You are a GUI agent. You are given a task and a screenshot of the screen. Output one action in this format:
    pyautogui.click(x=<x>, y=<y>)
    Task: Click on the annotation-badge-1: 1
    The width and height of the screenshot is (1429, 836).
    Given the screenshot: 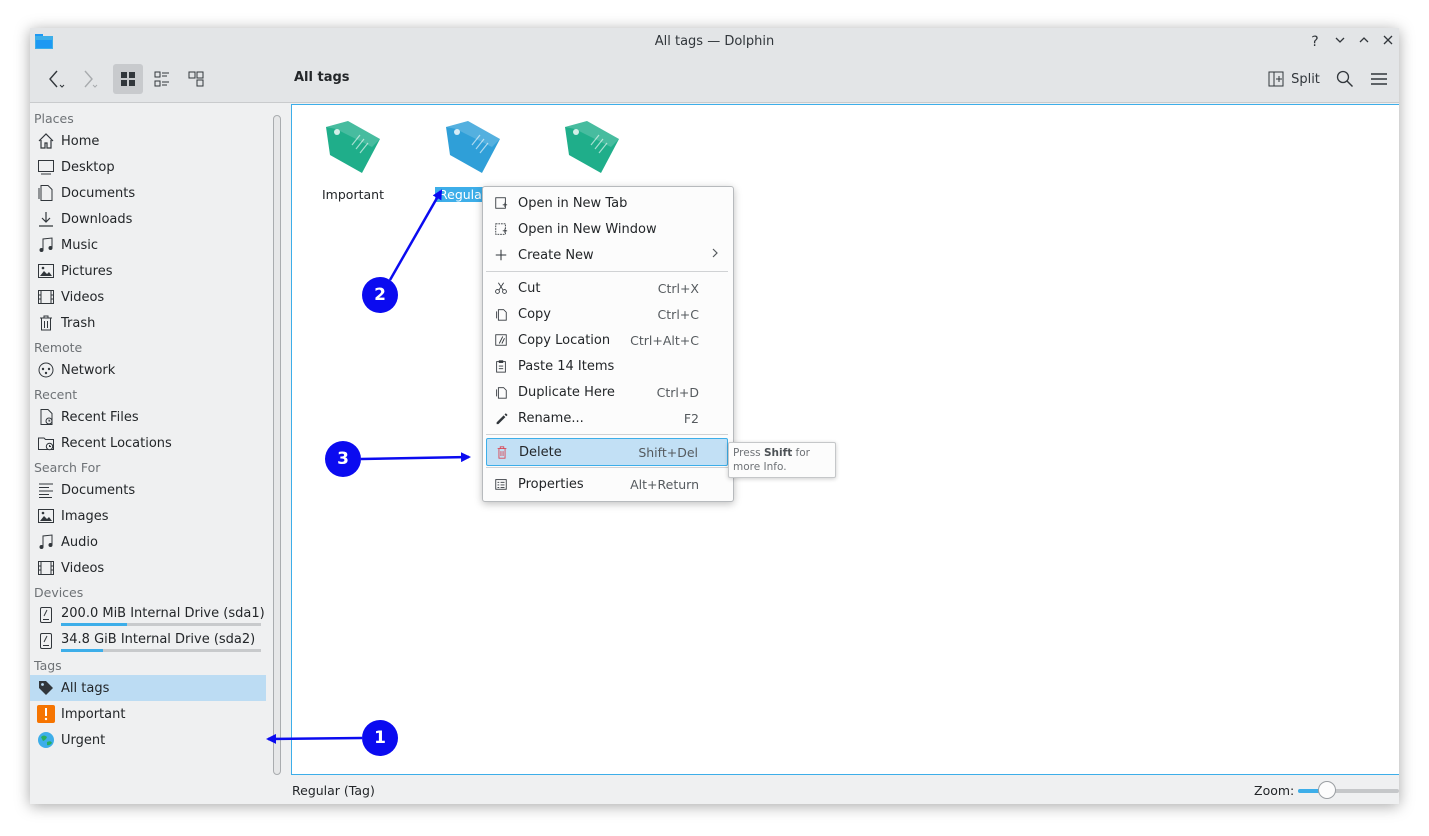 What is the action you would take?
    pyautogui.click(x=380, y=738)
    